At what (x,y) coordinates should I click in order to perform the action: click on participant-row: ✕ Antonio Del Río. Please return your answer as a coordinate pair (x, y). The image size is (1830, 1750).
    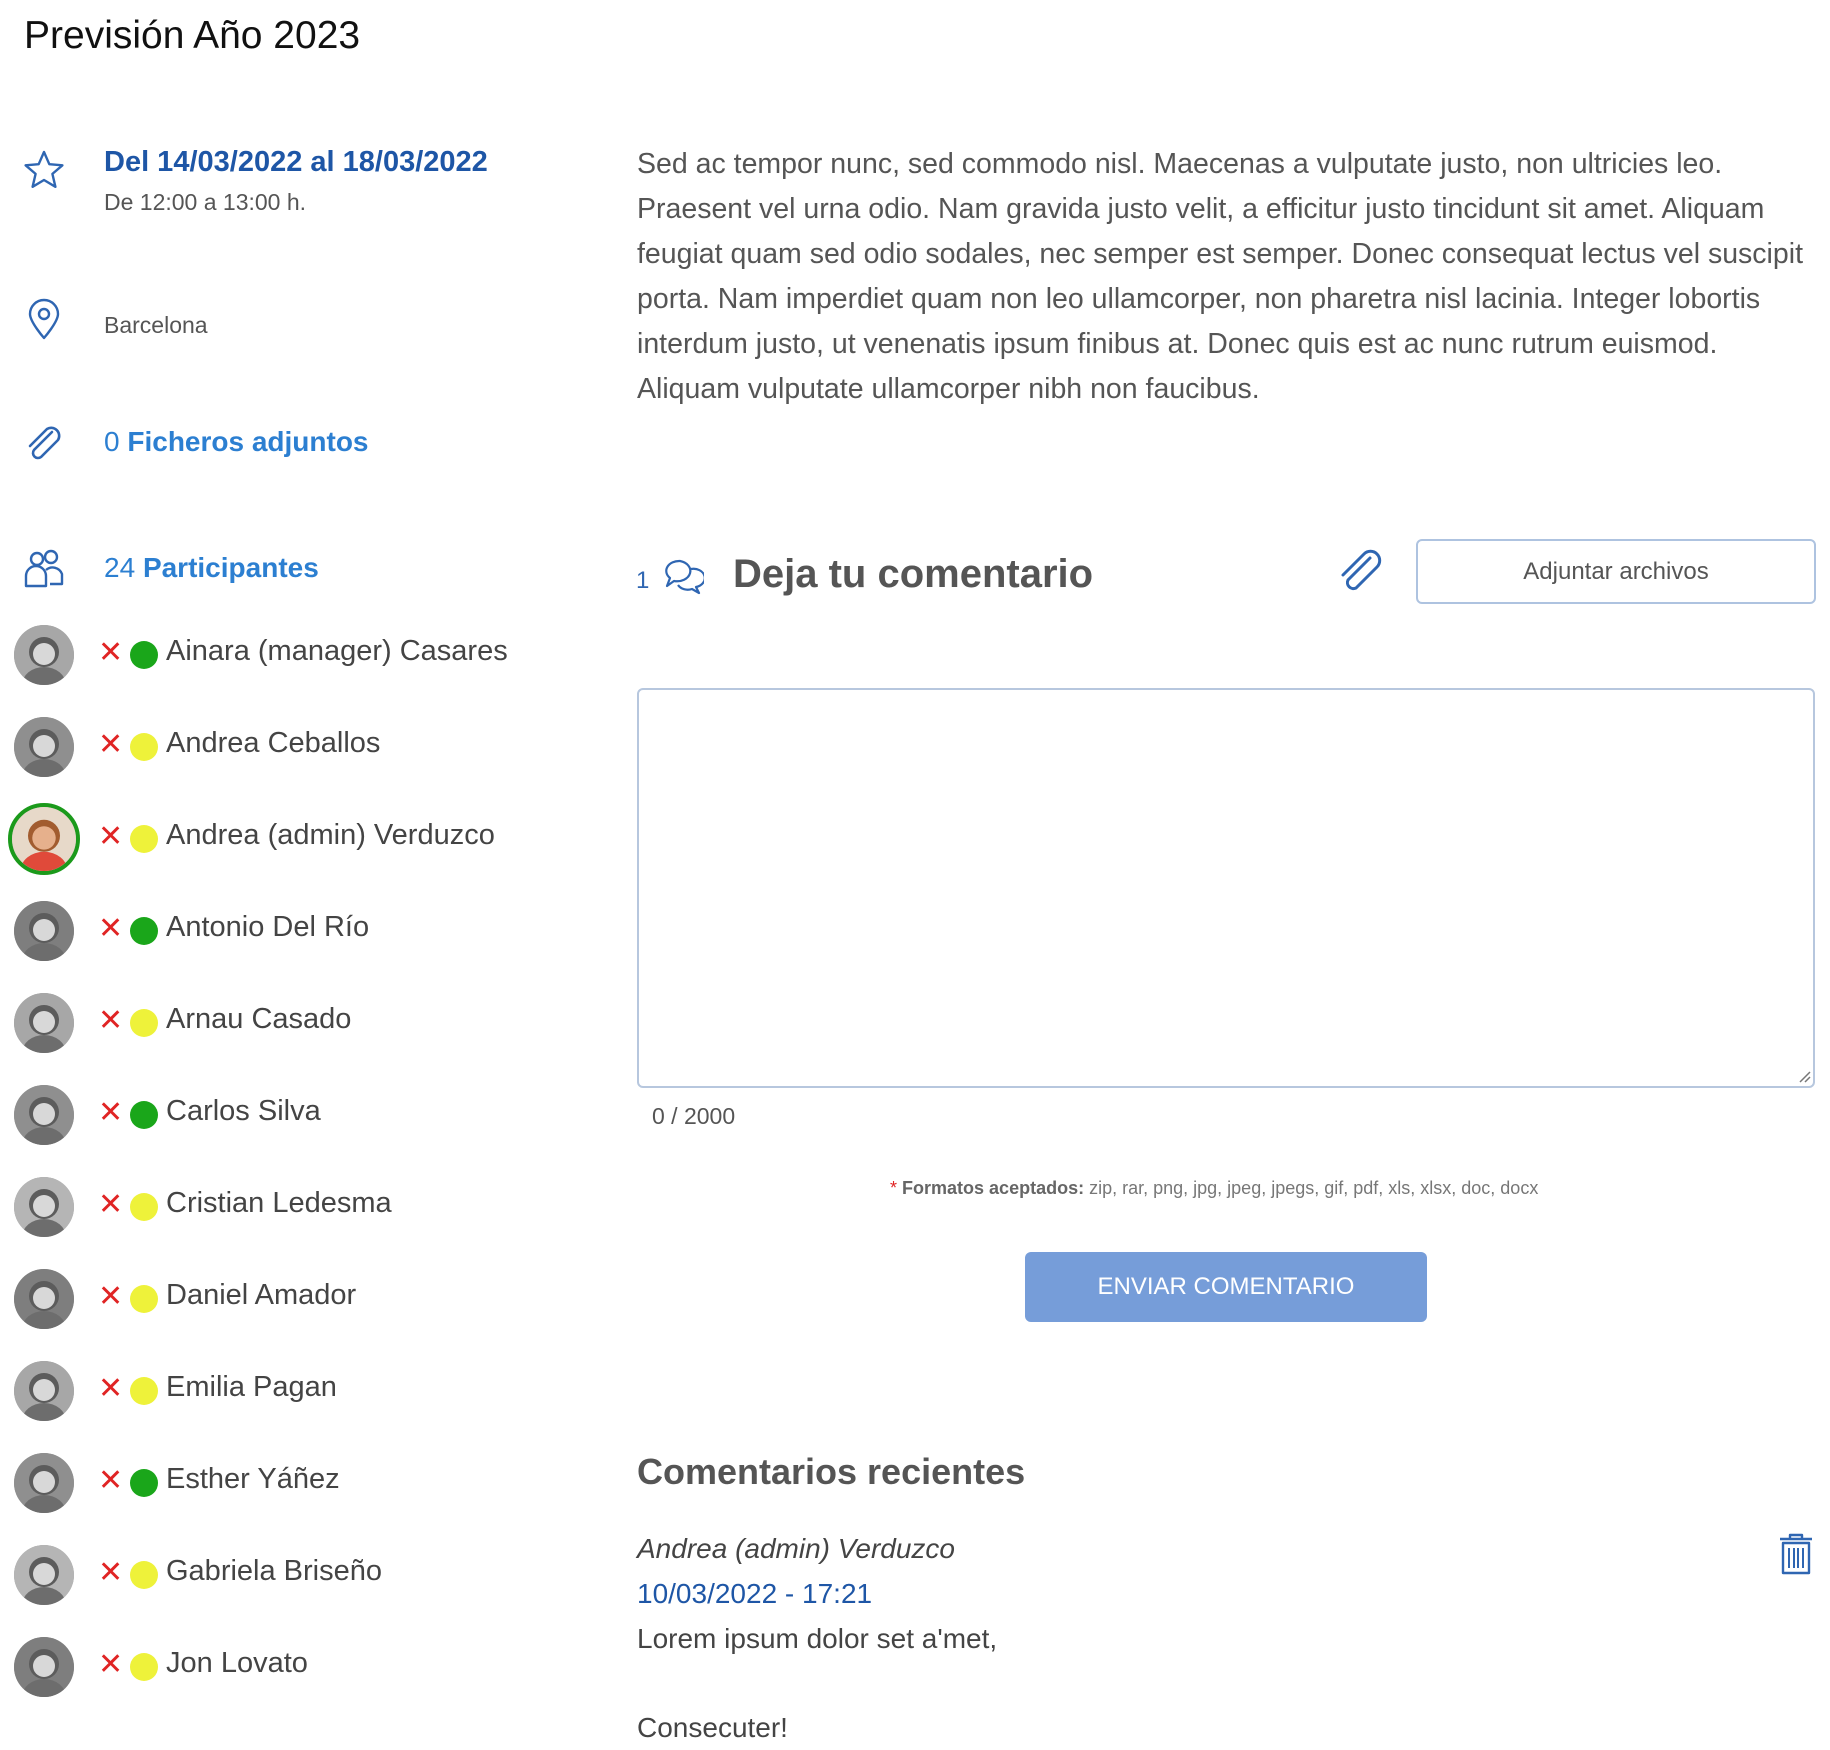
    Looking at the image, I should click on (300, 947).